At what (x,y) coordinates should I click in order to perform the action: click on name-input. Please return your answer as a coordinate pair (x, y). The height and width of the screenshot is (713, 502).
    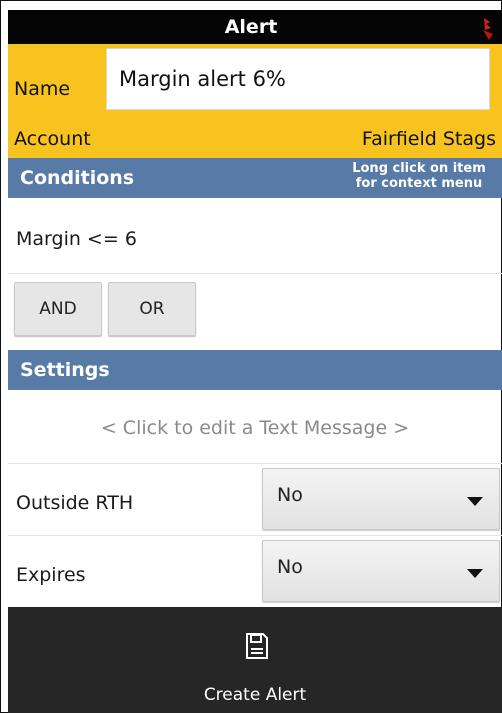
    Looking at the image, I should click on (298, 79).